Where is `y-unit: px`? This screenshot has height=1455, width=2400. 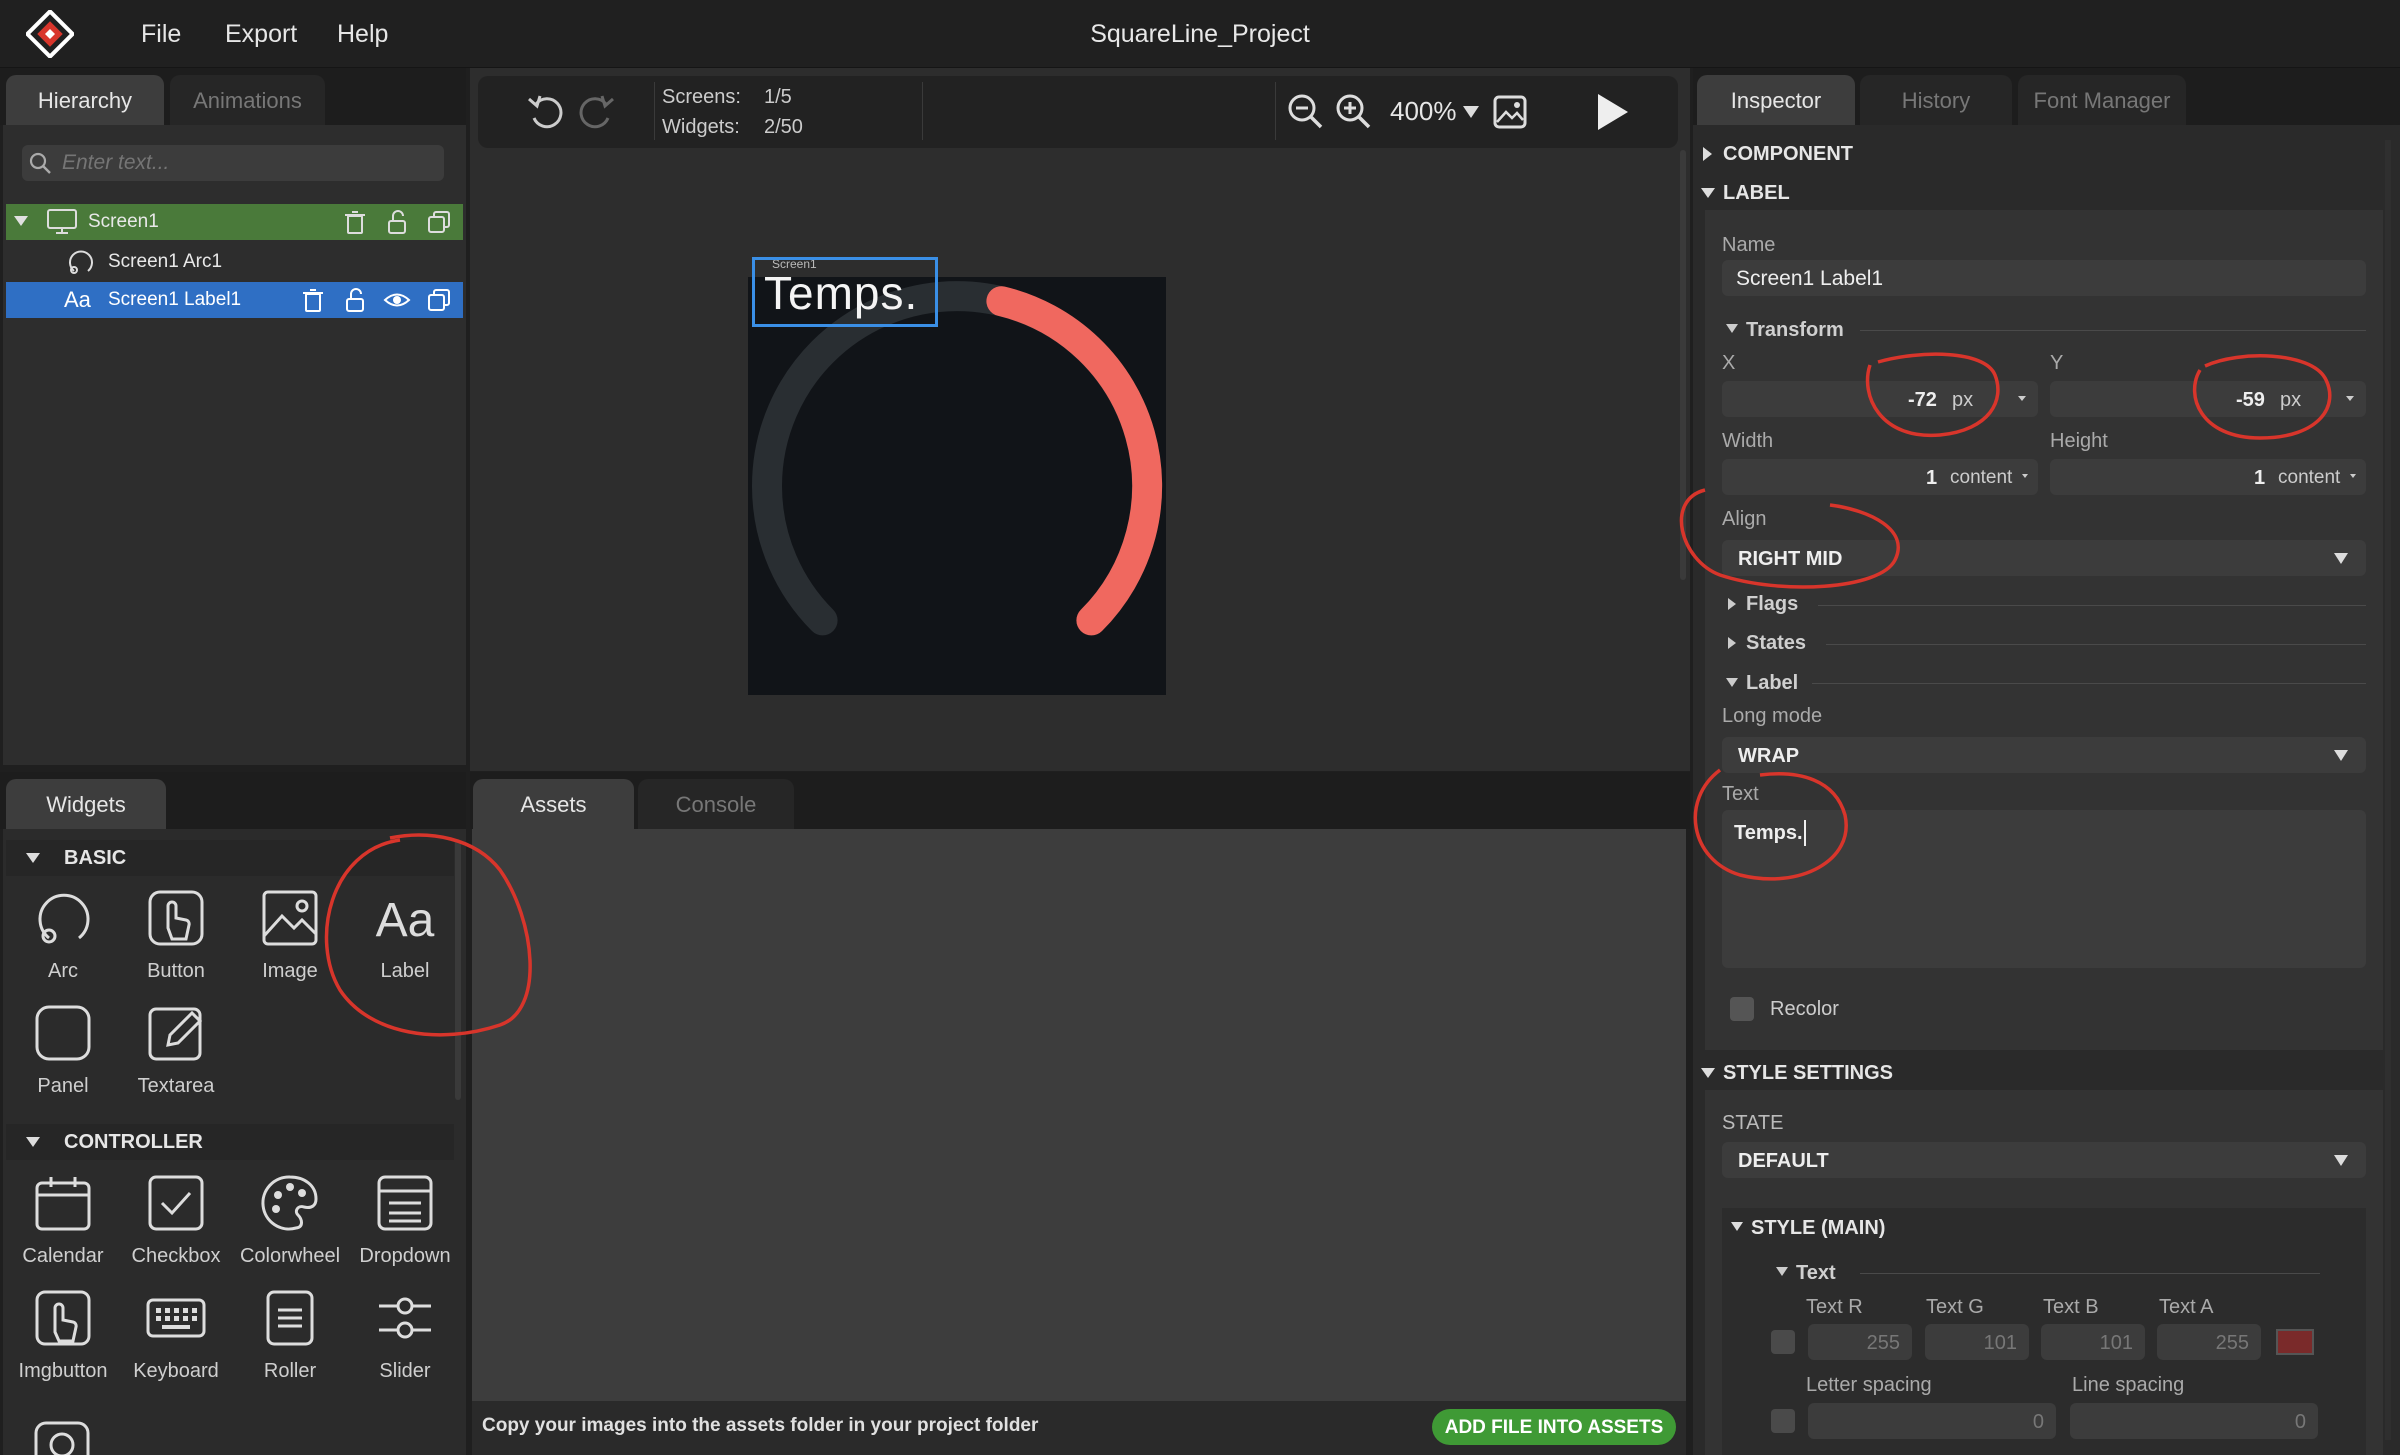 y-unit: px is located at coordinates (2290, 400).